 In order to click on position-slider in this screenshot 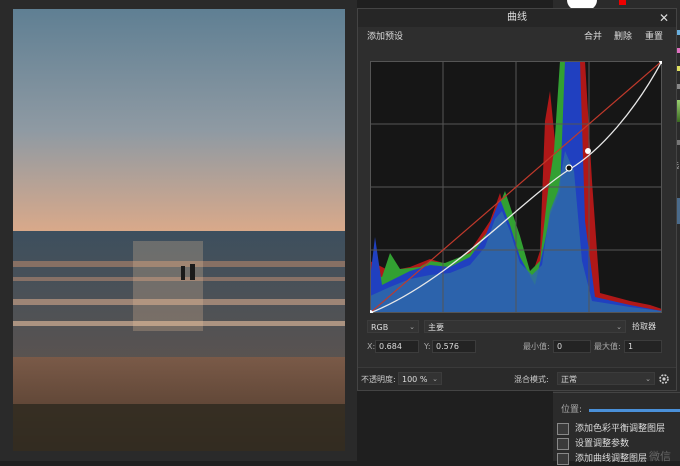, I will do `click(634, 410)`.